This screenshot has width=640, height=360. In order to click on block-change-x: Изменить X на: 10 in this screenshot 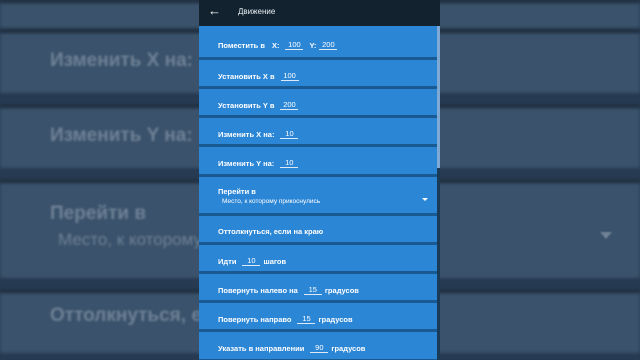, I will do `click(318, 132)`.